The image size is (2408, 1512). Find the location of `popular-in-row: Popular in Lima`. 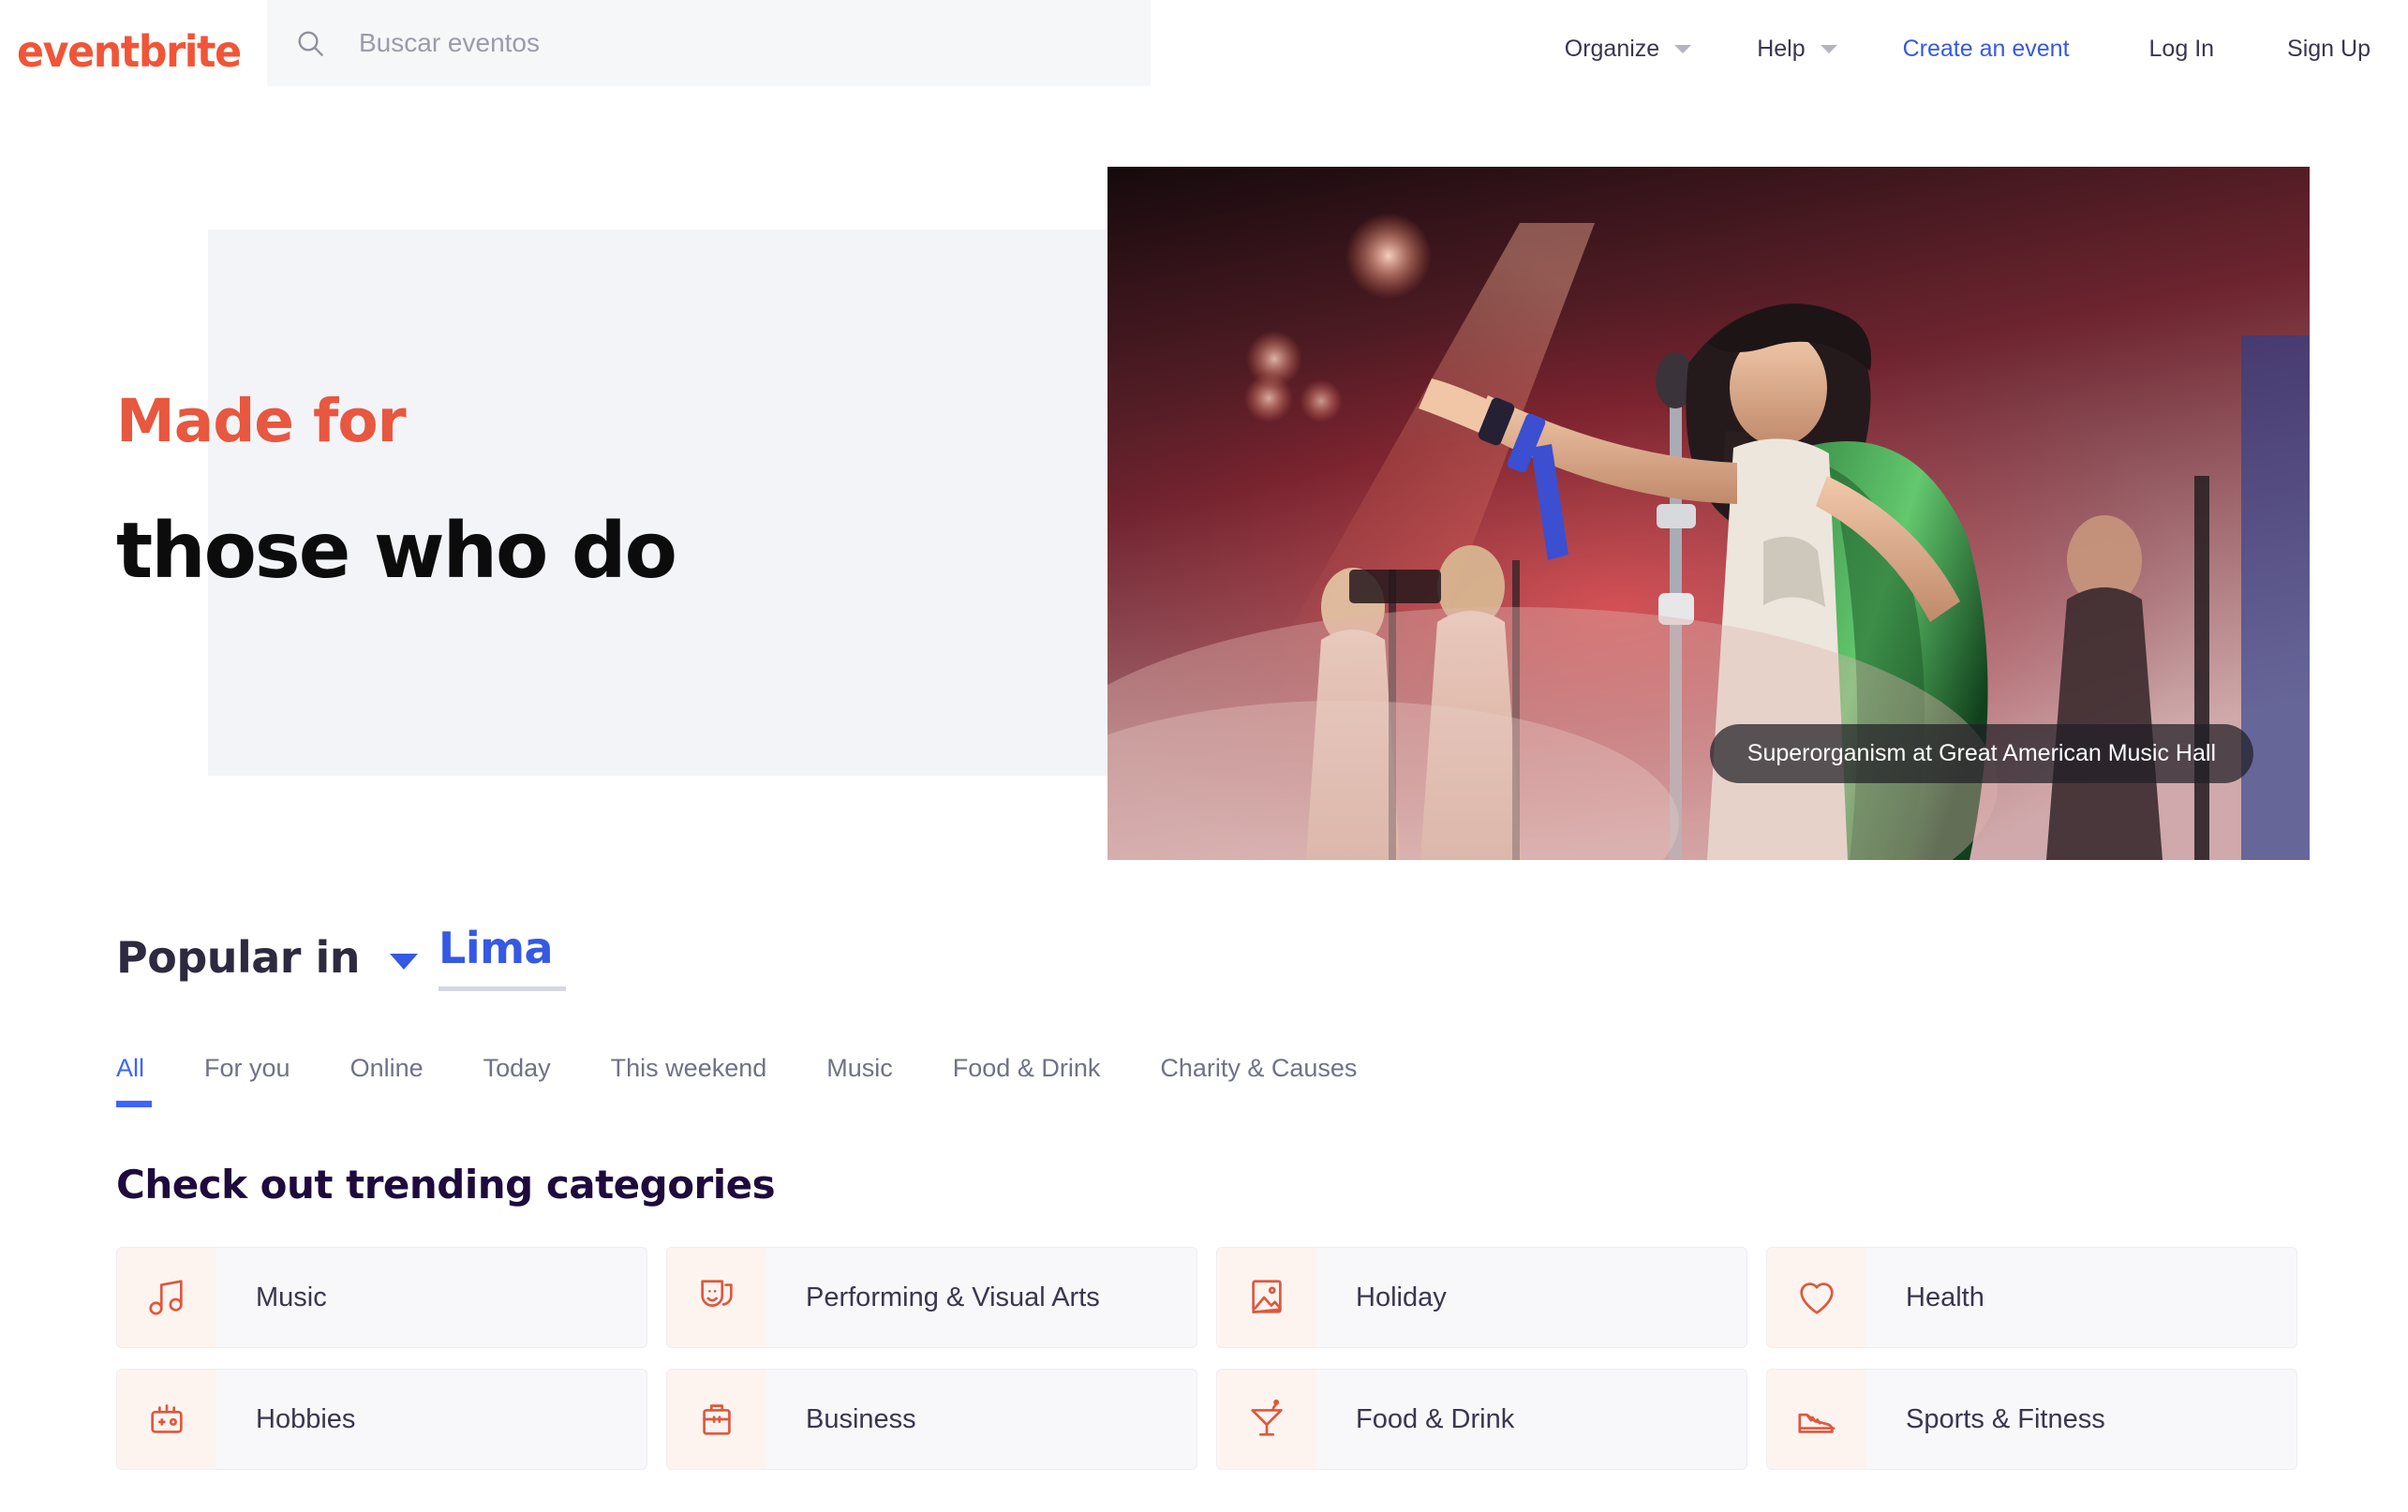

popular-in-row: Popular in Lima is located at coordinates (342, 957).